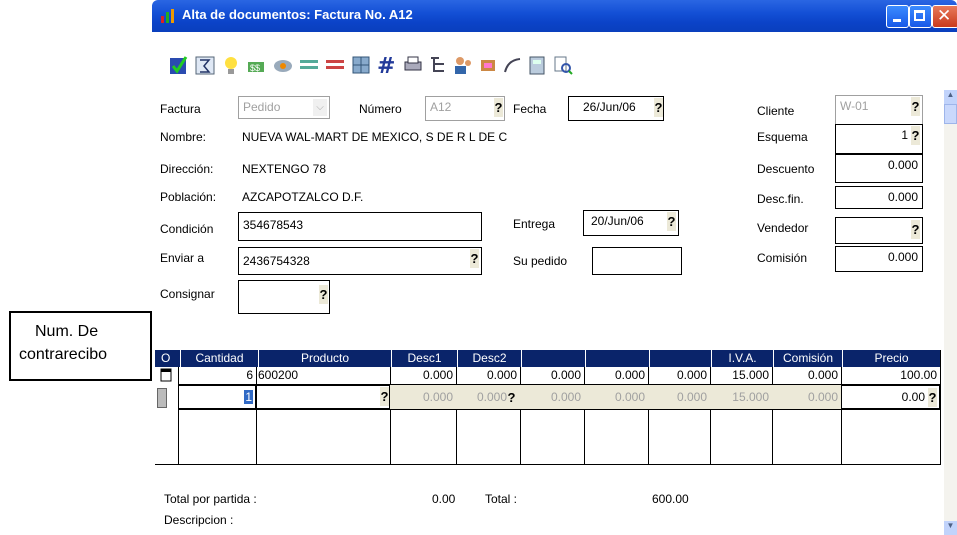  What do you see at coordinates (361, 65) in the screenshot?
I see `grid-icon` at bounding box center [361, 65].